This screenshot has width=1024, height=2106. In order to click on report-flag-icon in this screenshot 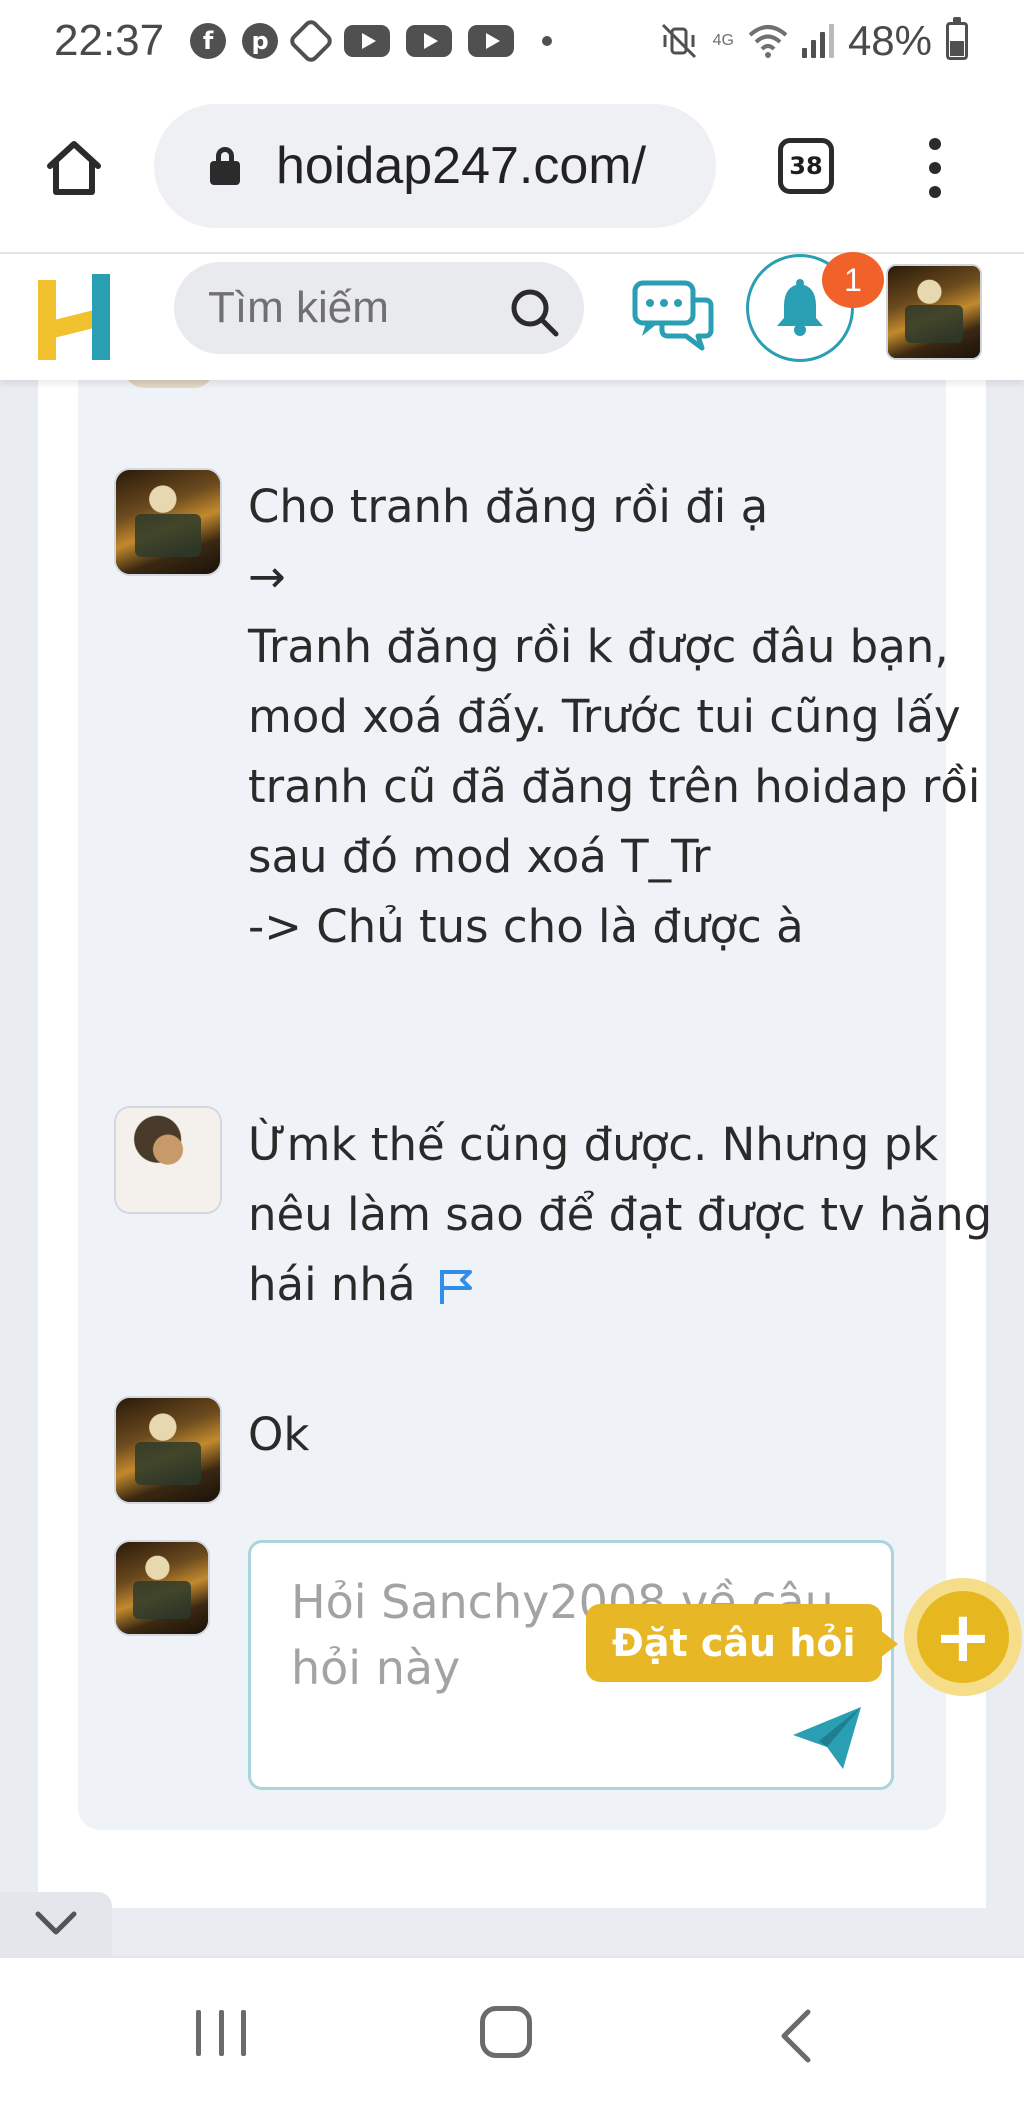, I will do `click(456, 1287)`.